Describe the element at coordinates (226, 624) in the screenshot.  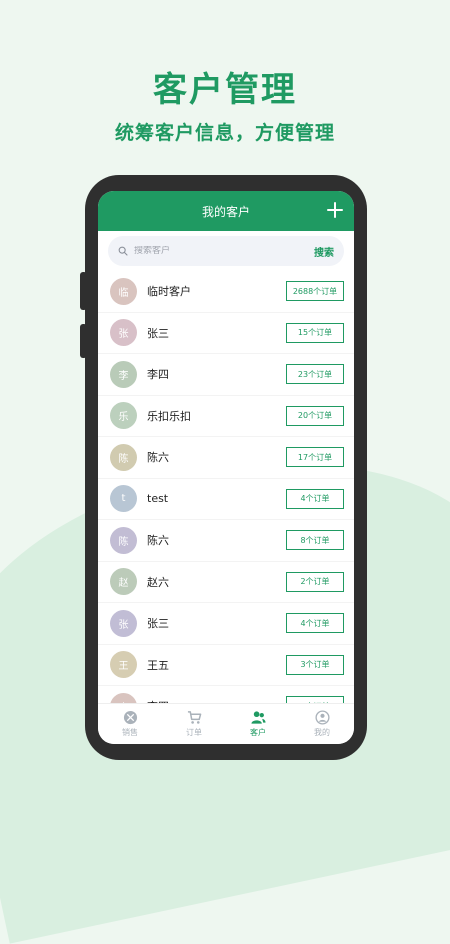
I see `customer-row: 张张三 4个订单` at that location.